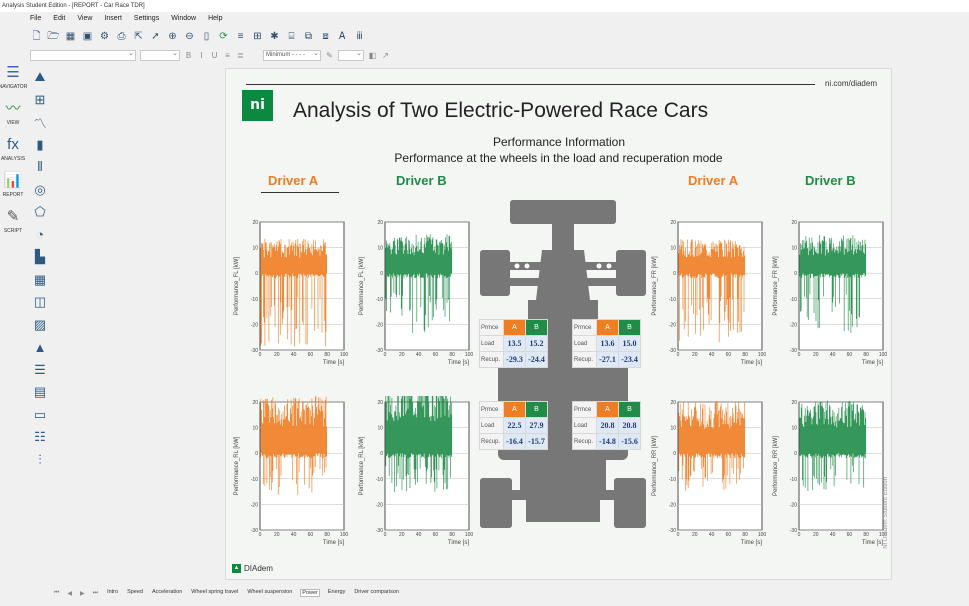  Describe the element at coordinates (672, 480) in the screenshot. I see `y-tick-label: -10` at that location.